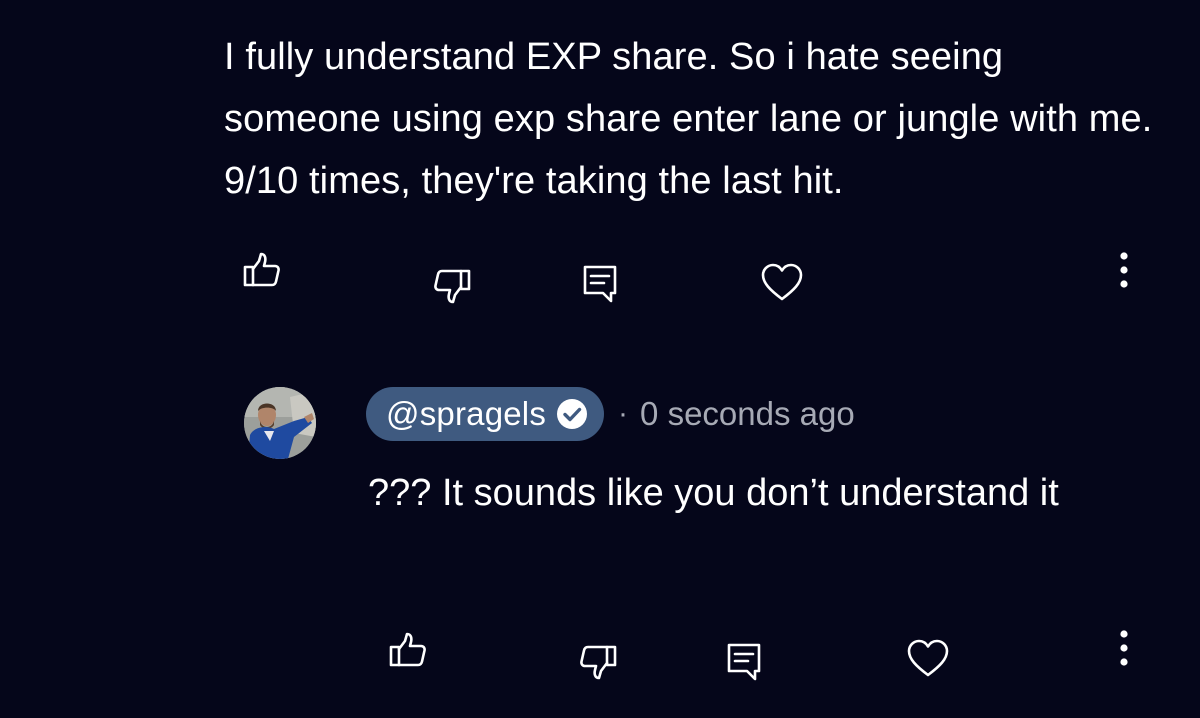 The image size is (1200, 718). Describe the element at coordinates (572, 414) in the screenshot. I see `verified-check-icon` at that location.